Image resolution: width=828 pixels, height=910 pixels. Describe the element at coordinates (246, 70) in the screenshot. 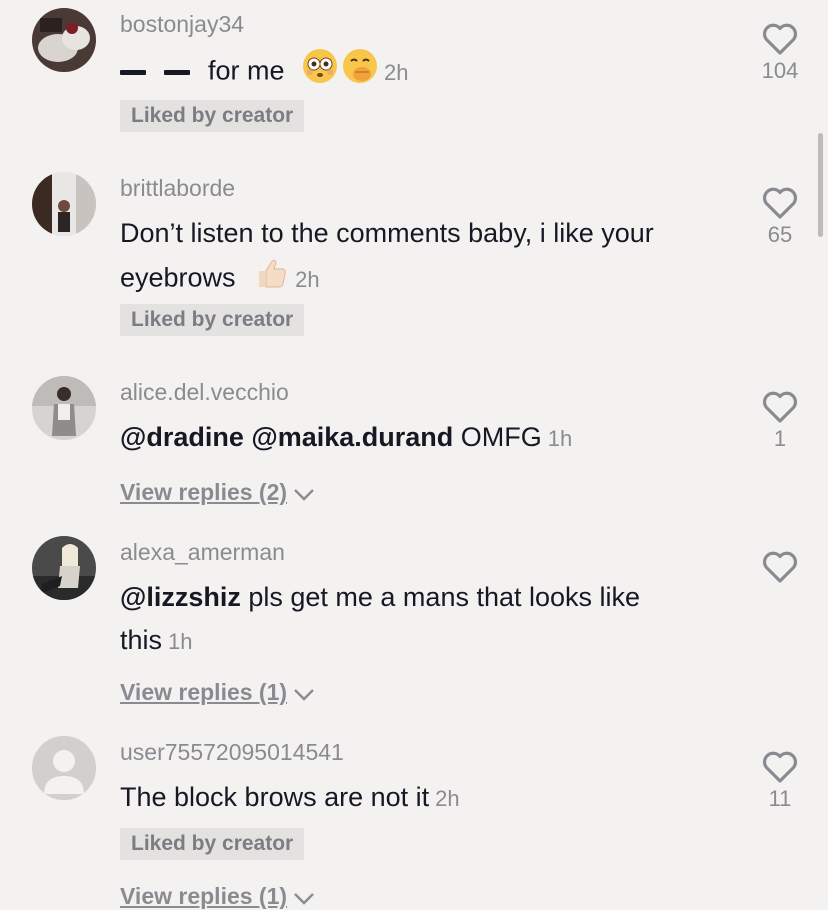

I see `comment-text-content: for me` at that location.